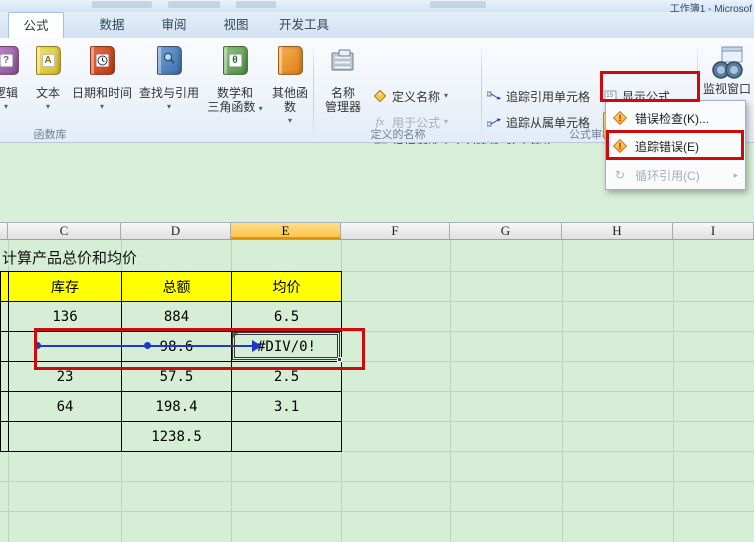 The width and height of the screenshot is (754, 542). What do you see at coordinates (64, 231) in the screenshot?
I see `column-header-C: C` at bounding box center [64, 231].